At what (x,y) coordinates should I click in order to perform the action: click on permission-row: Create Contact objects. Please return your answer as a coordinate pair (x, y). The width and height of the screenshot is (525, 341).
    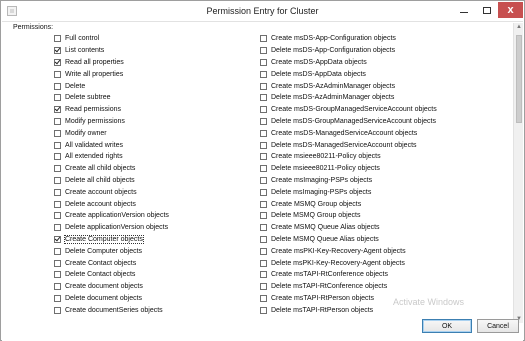
    Looking at the image, I should click on (111, 263).